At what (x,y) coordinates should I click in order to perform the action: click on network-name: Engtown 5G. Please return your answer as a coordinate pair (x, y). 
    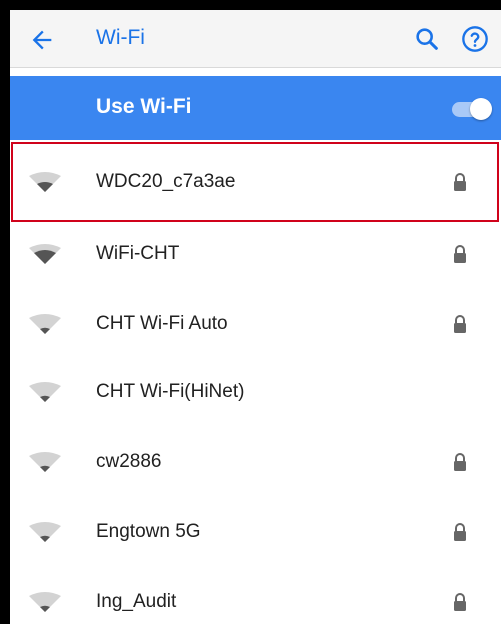
    Looking at the image, I should click on (148, 531).